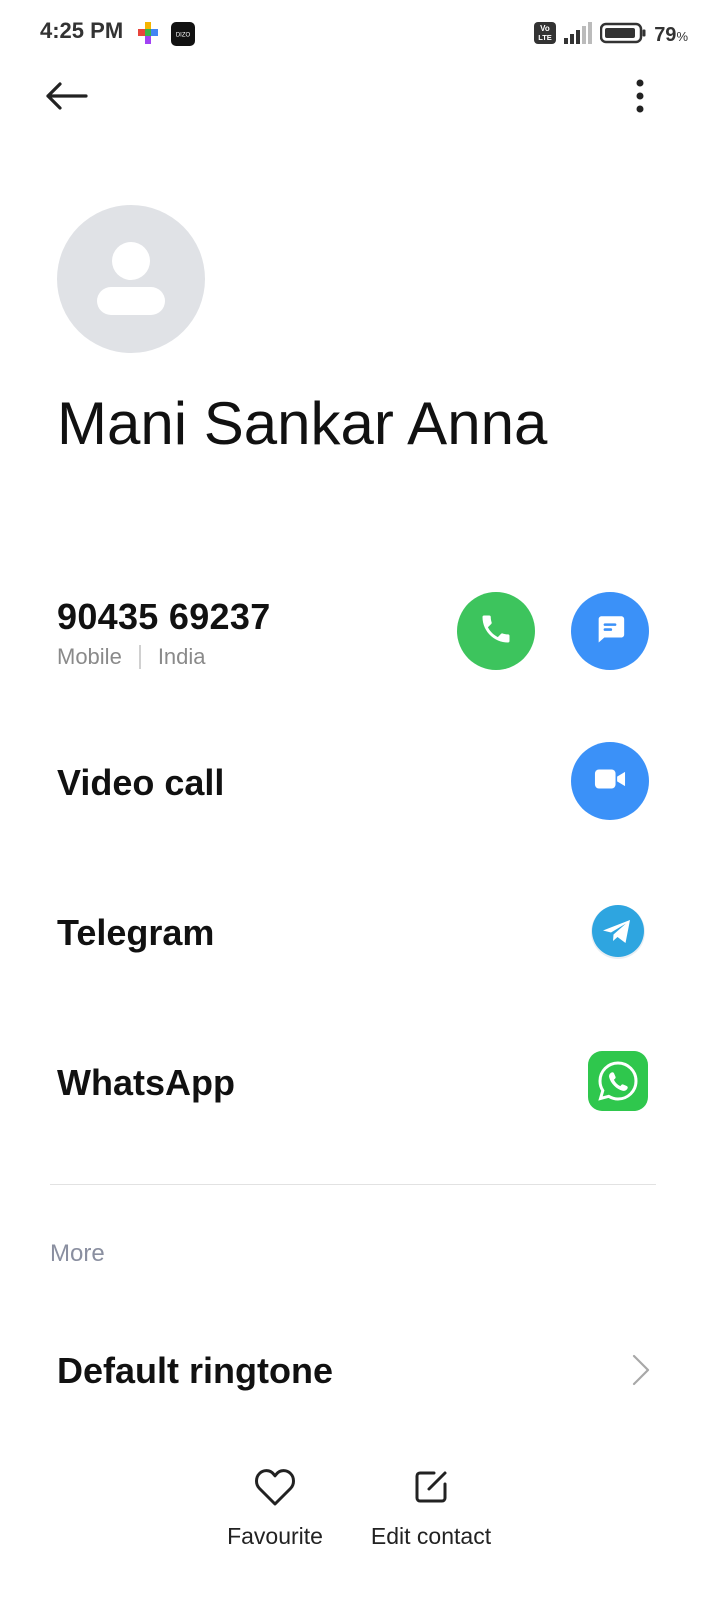 The width and height of the screenshot is (720, 1600). I want to click on status-indicators: Vo LTE 79%, so click(611, 35).